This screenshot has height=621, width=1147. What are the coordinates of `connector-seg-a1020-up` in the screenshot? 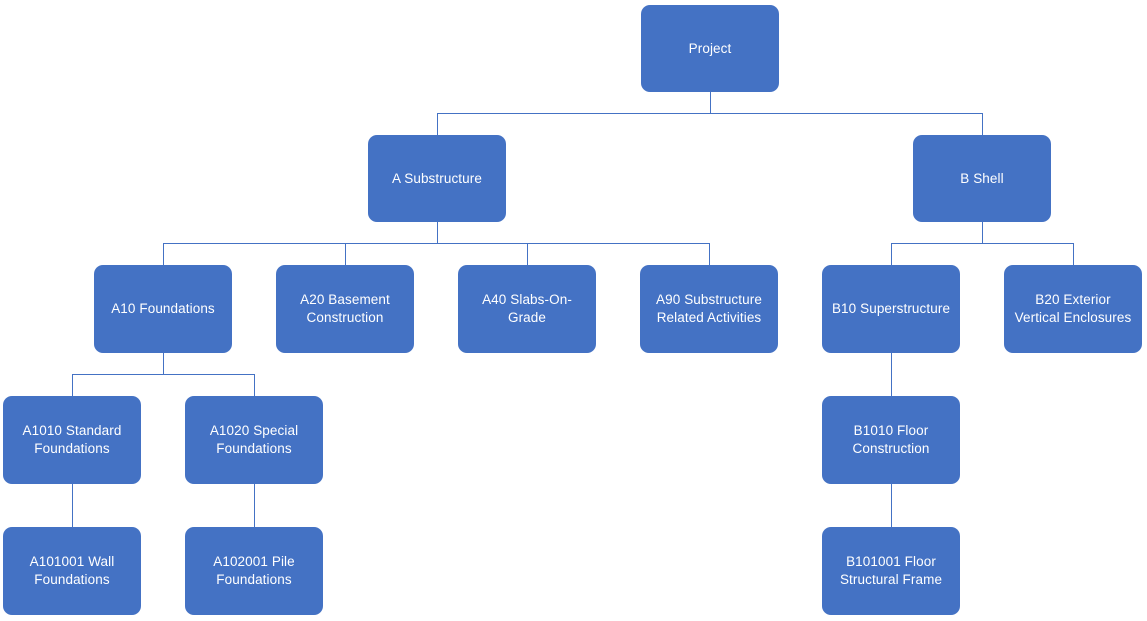 It's located at (254, 385).